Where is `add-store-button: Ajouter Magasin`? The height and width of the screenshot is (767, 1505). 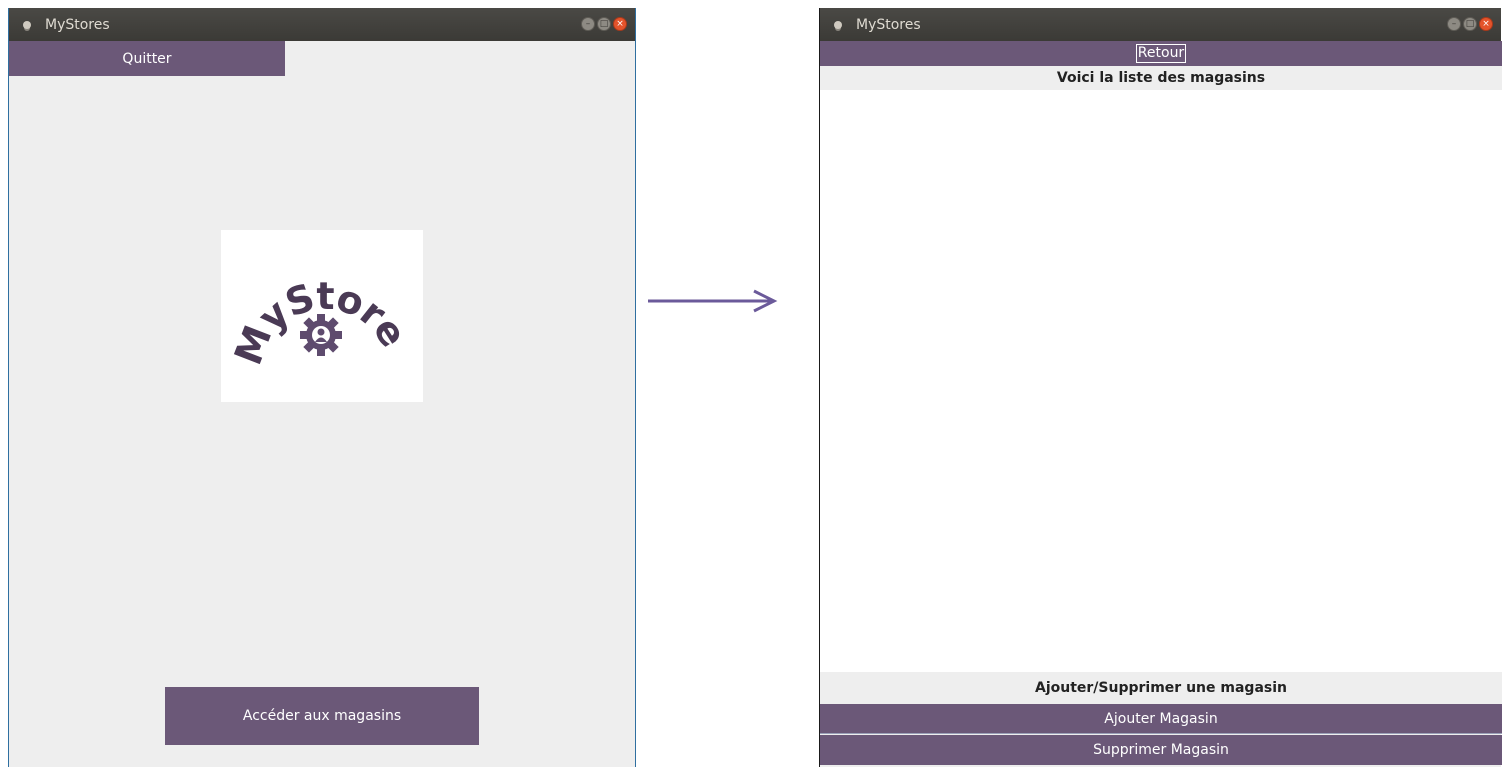 add-store-button: Ajouter Magasin is located at coordinates (1161, 719).